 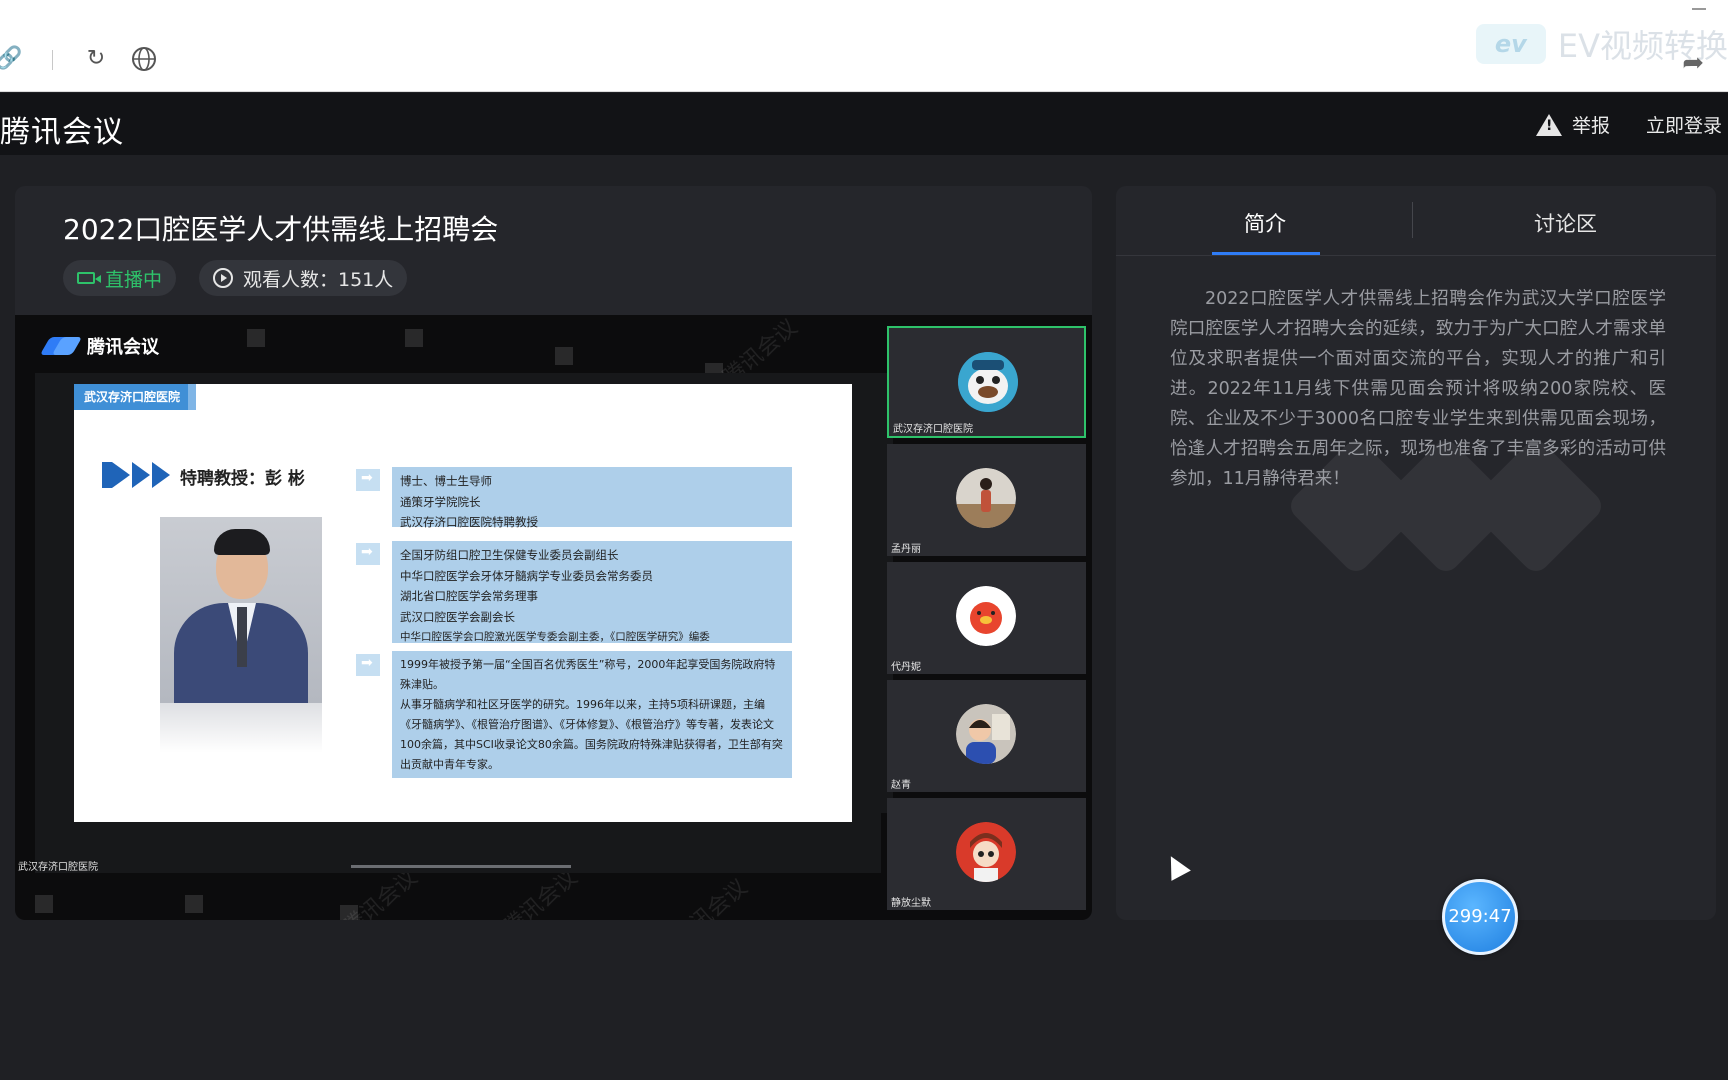 I want to click on ev-logo: ev, so click(x=1510, y=44).